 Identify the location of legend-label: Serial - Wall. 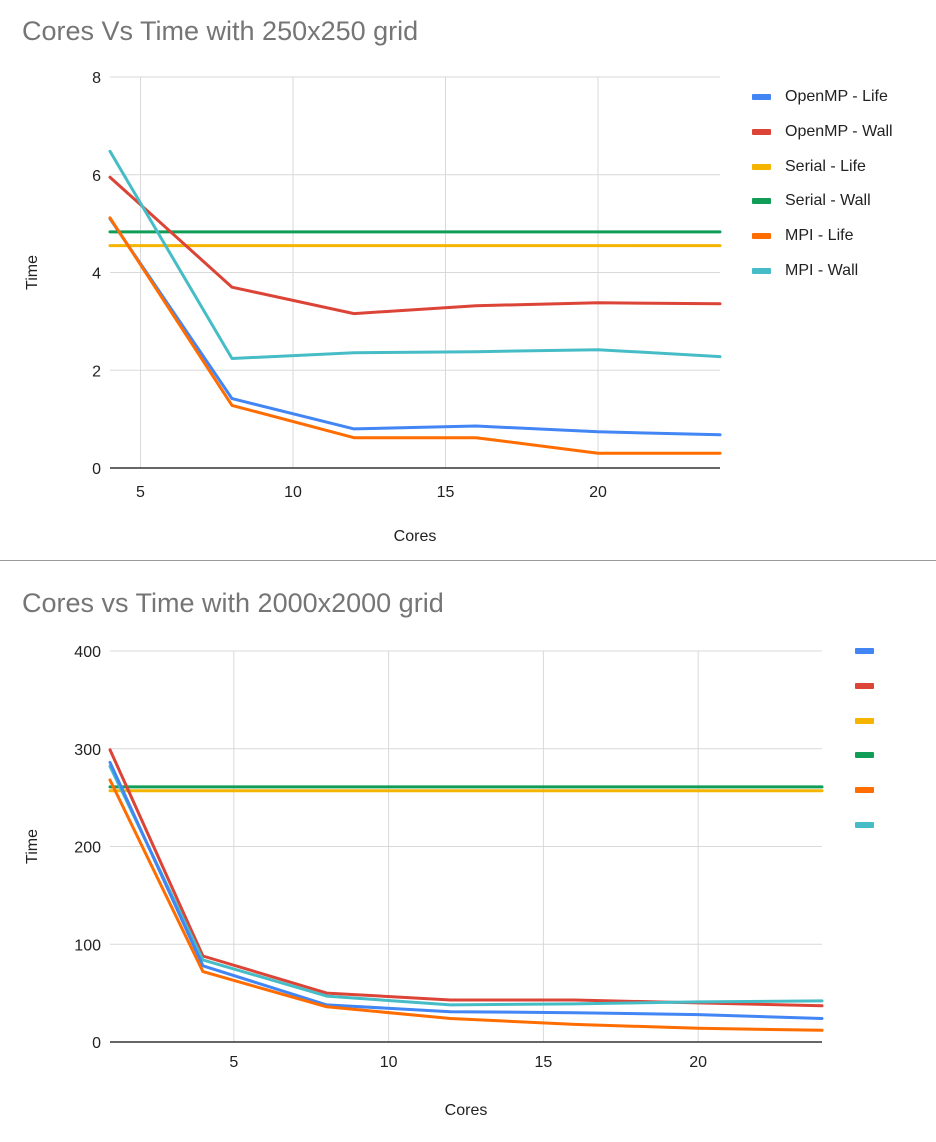
(828, 201).